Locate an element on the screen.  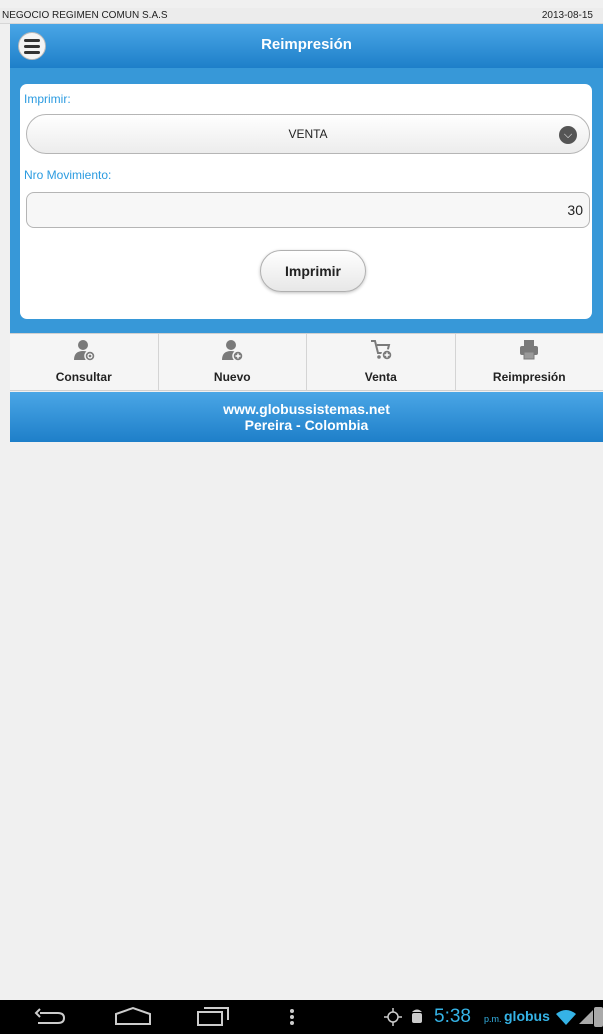
movement-number-input is located at coordinates (308, 210).